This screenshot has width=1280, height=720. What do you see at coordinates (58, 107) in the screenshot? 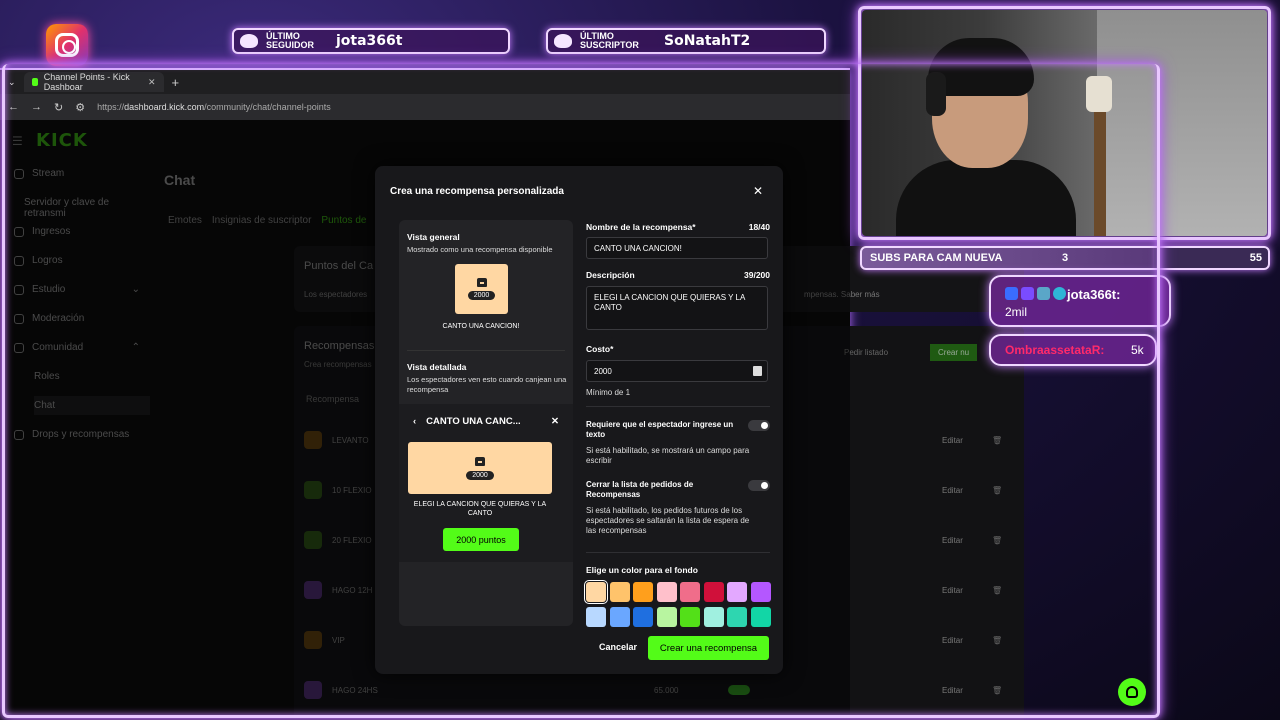
I see `reload-icon: ↻` at bounding box center [58, 107].